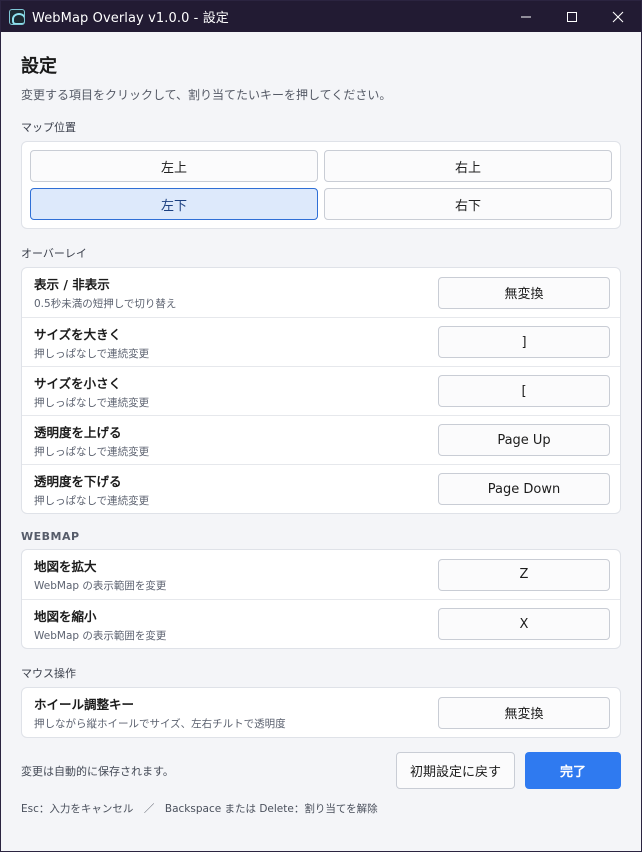  What do you see at coordinates (321, 16) in the screenshot?
I see `title-bar: WebMap Overlay v1.0.0 - 設定` at bounding box center [321, 16].